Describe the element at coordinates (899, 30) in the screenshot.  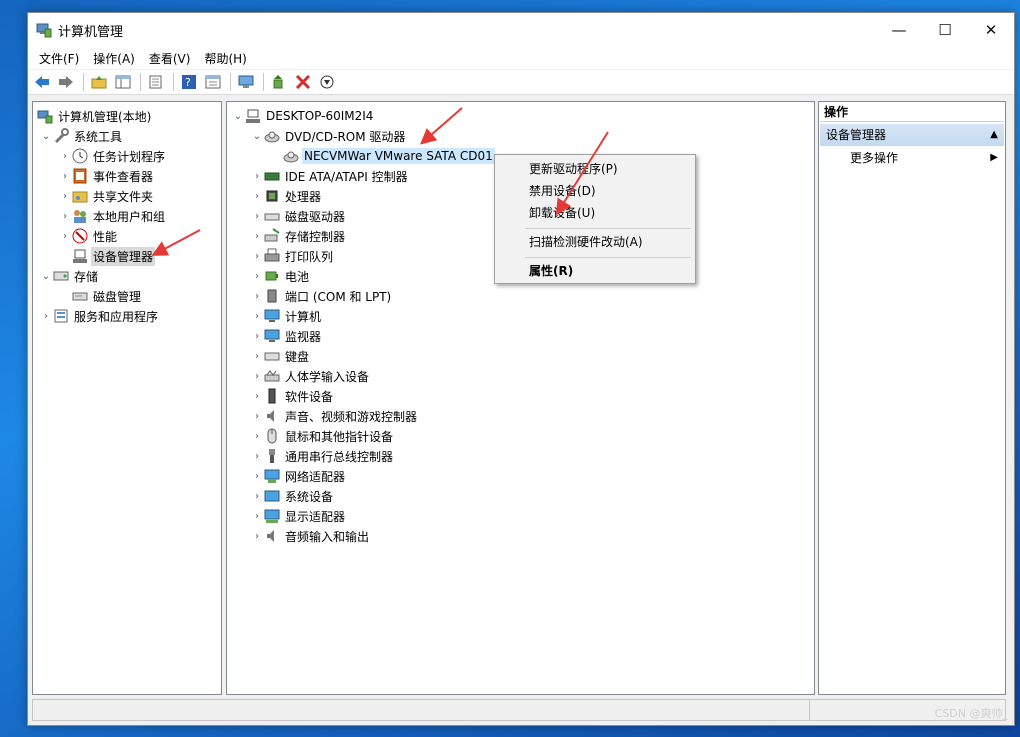
I see `minimize-button: —` at that location.